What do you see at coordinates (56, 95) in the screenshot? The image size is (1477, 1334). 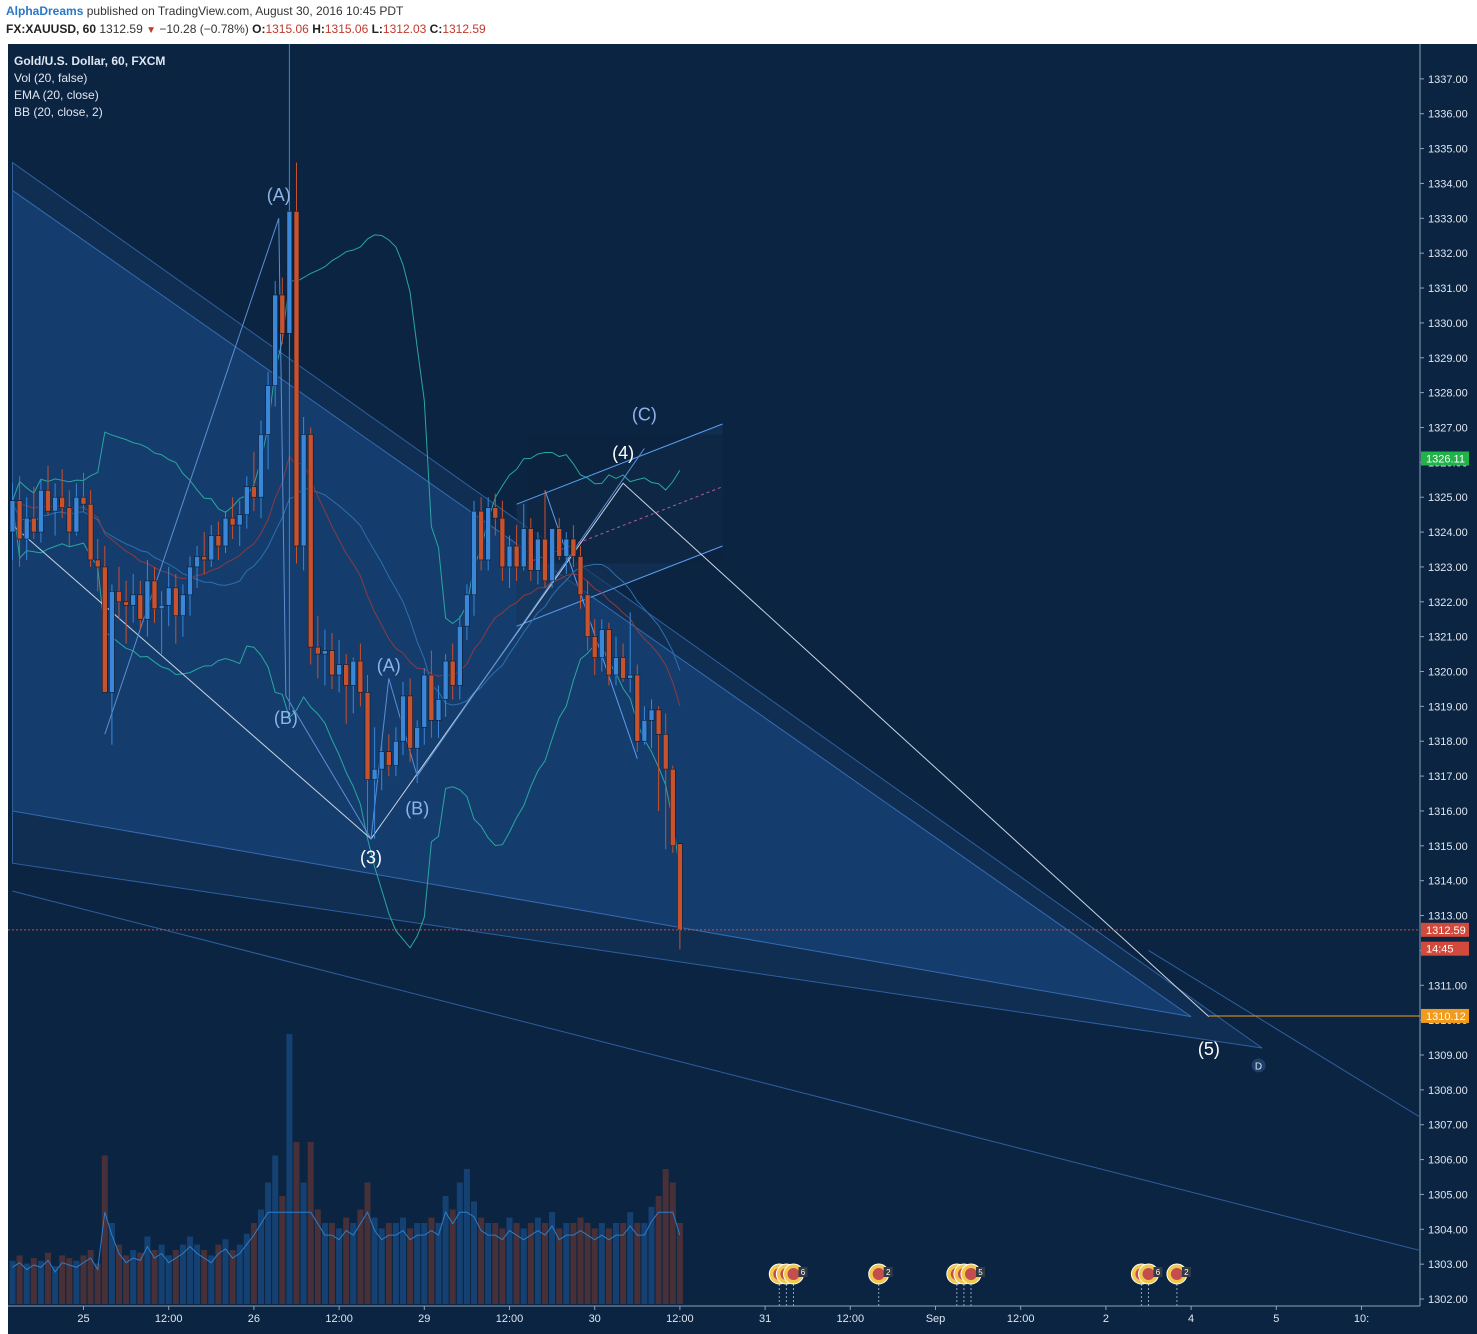 I see `legend-ema: EMA (20, close)` at bounding box center [56, 95].